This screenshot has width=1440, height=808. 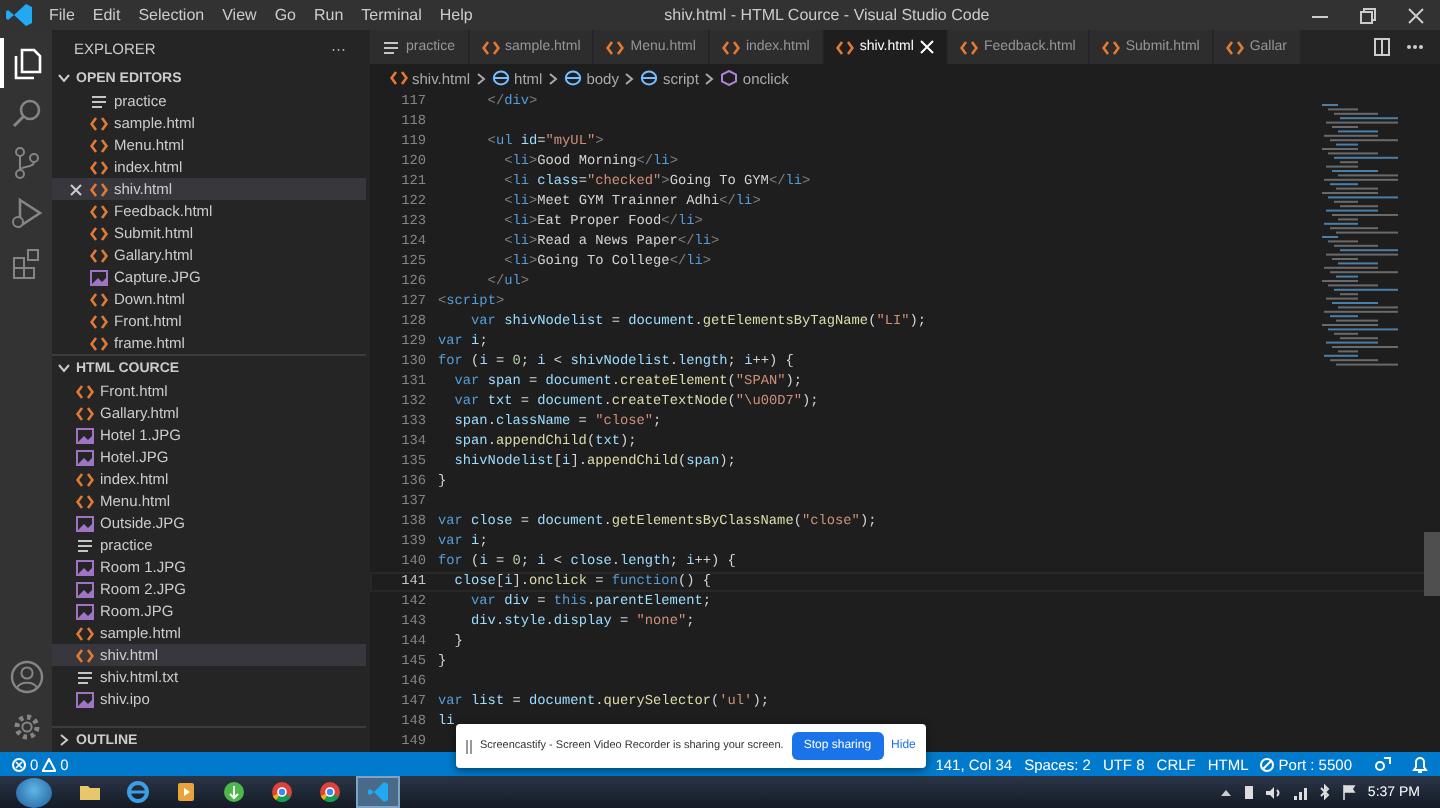 I want to click on settings-icon, so click(x=26, y=727).